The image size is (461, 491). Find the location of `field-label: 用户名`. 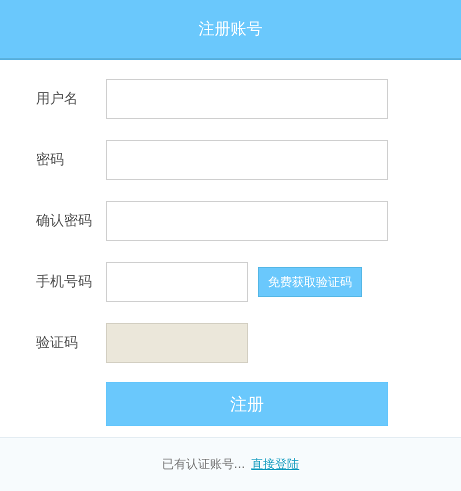

field-label: 用户名 is located at coordinates (57, 99).